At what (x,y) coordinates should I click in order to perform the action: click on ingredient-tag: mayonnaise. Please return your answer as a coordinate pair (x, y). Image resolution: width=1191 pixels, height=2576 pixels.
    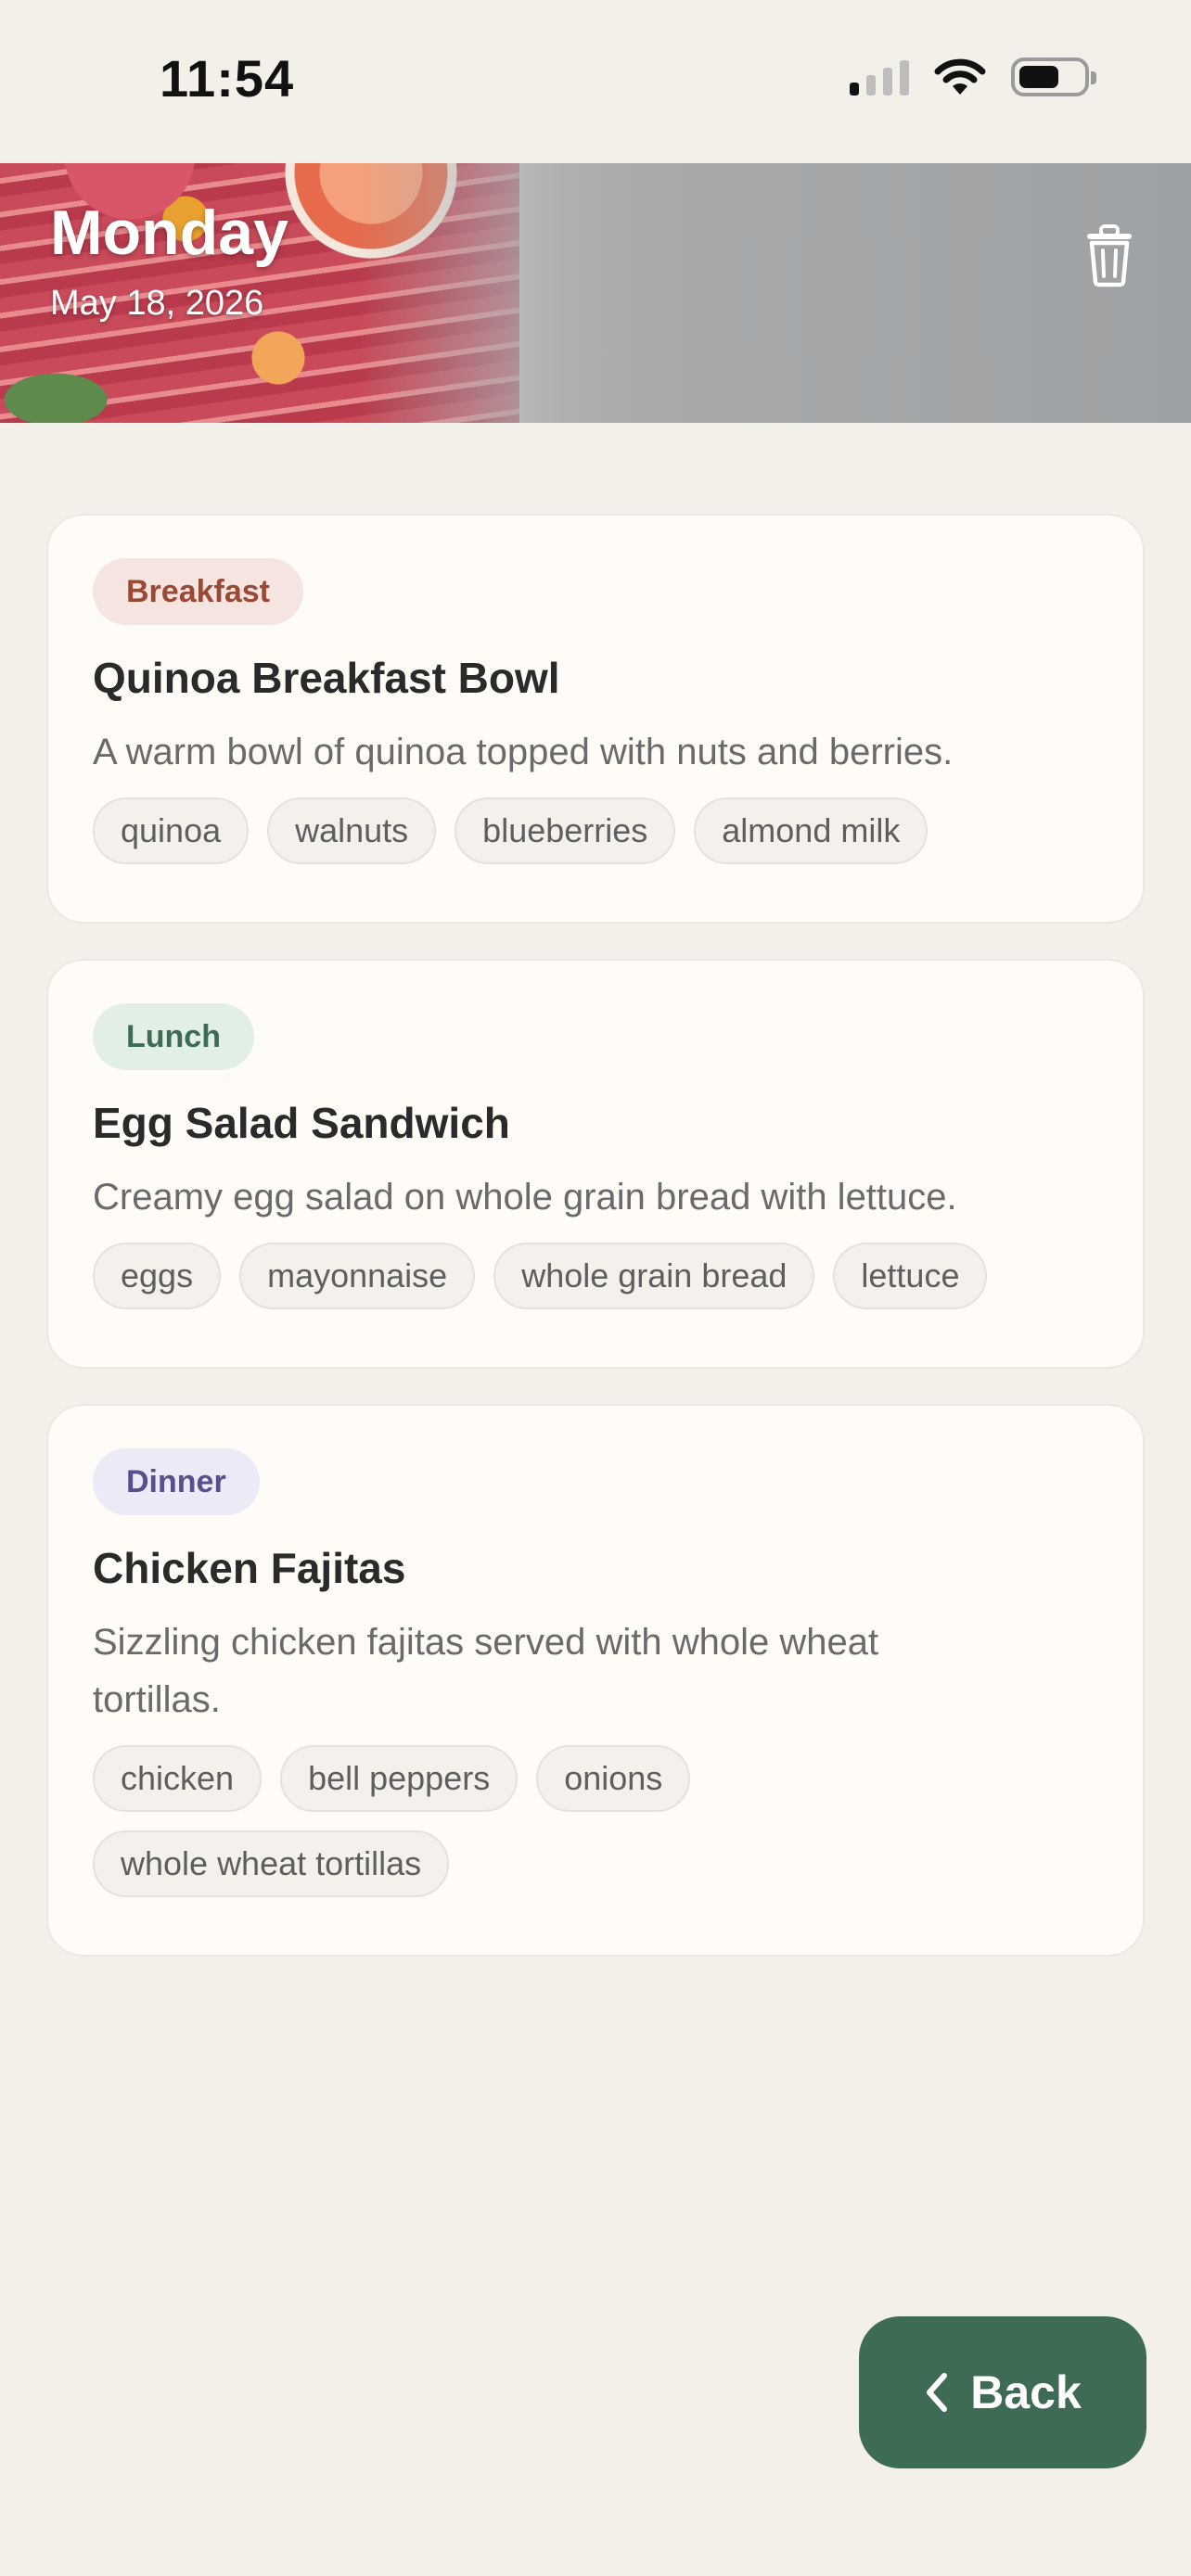
    Looking at the image, I should click on (357, 1276).